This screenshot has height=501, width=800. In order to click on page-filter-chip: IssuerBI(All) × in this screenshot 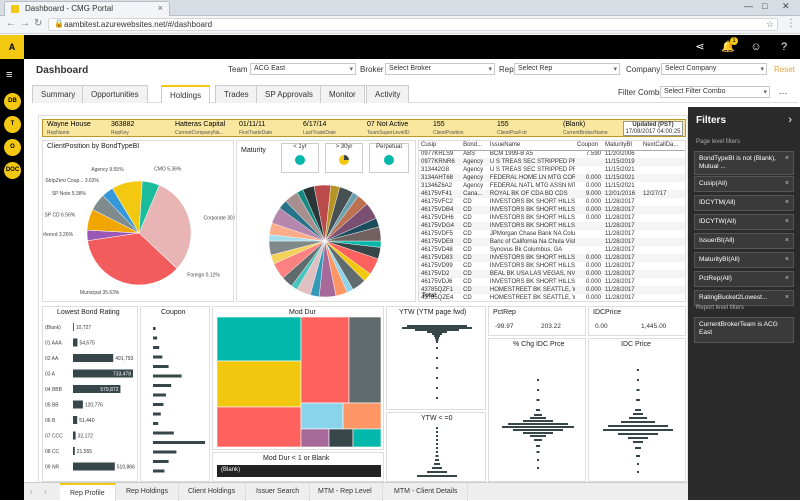, I will do `click(744, 241)`.